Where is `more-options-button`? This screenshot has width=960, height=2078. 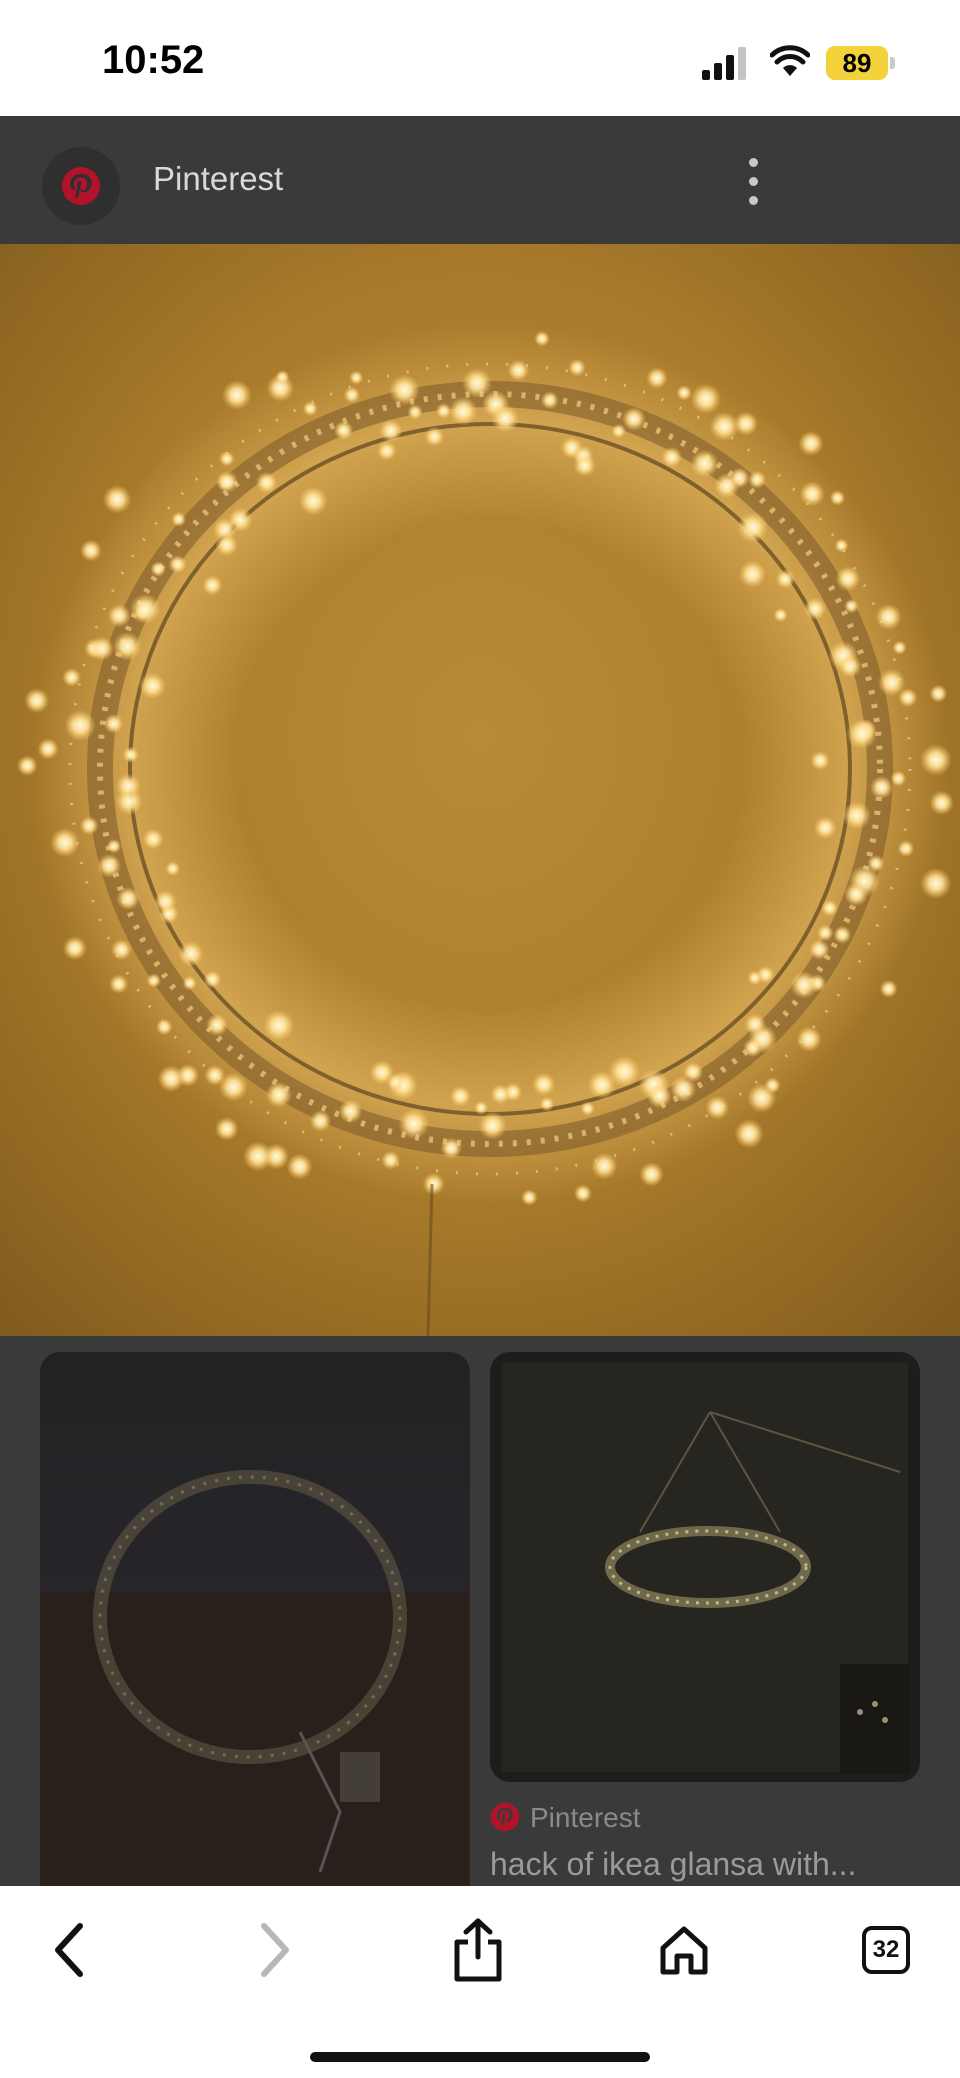
more-options-button is located at coordinates (753, 182).